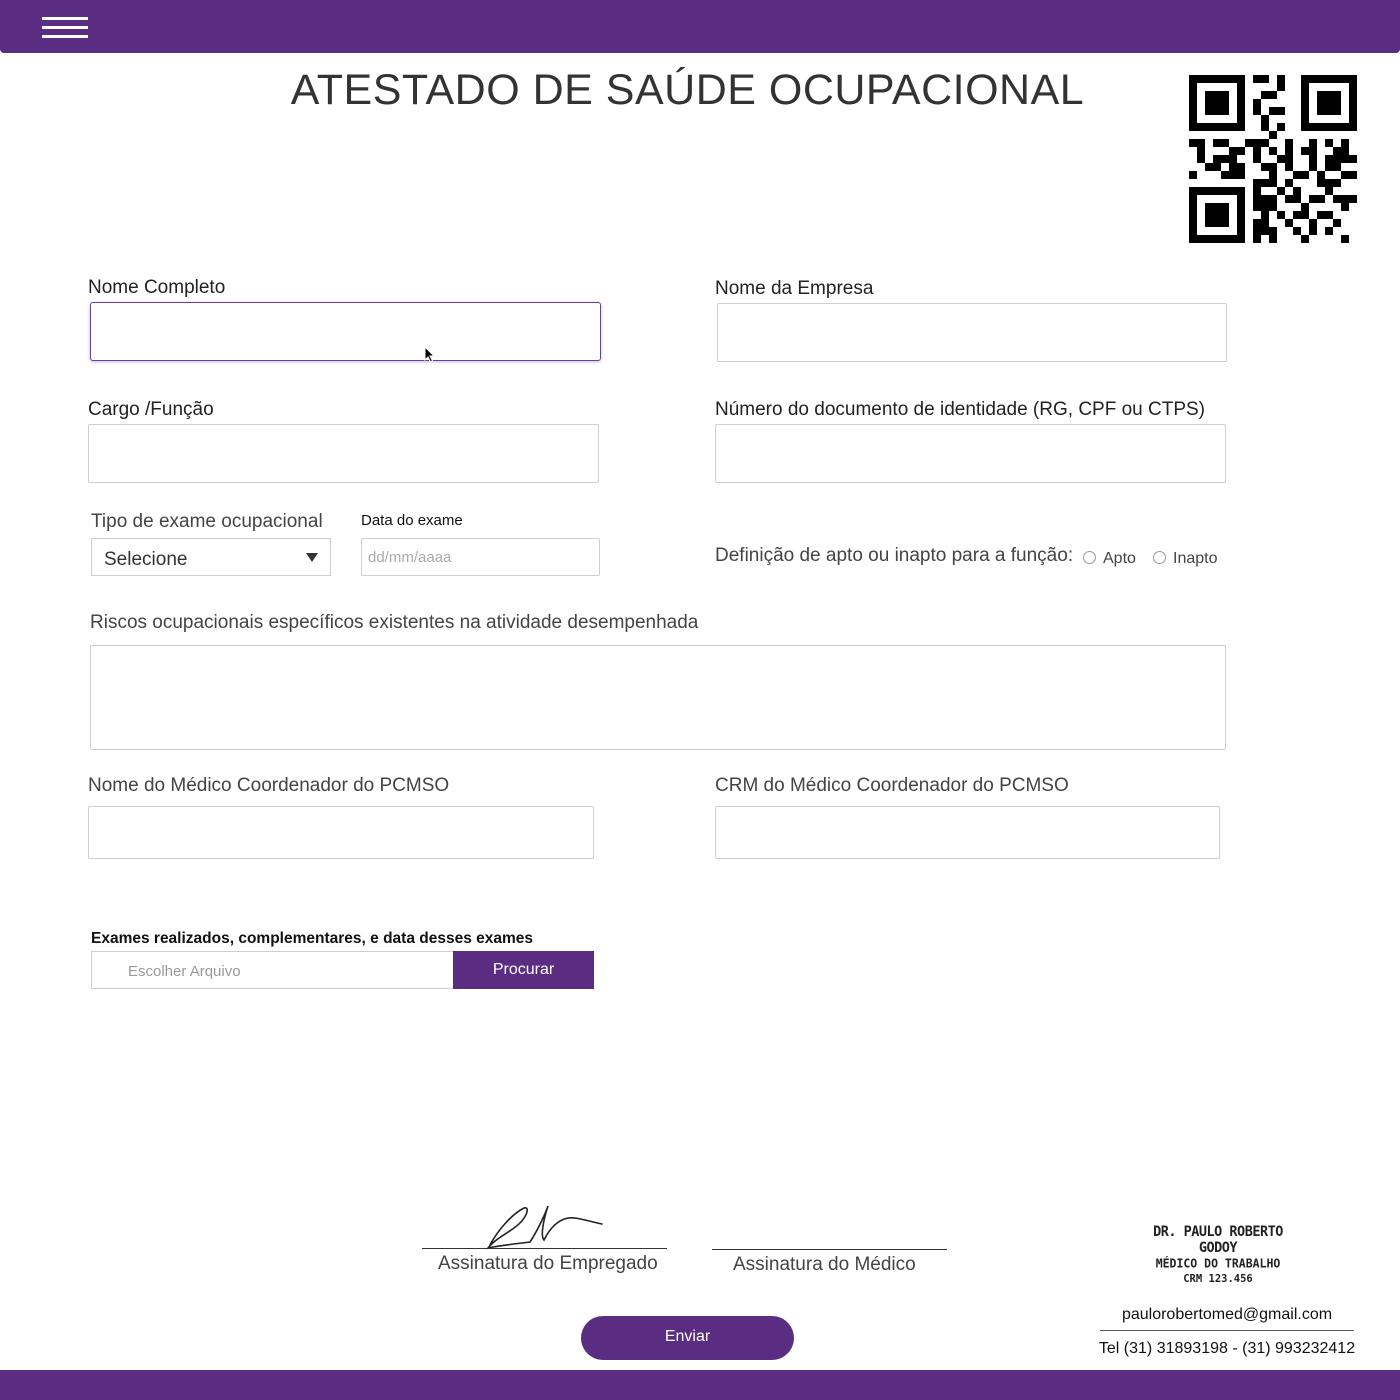 This screenshot has width=1400, height=1400. What do you see at coordinates (207, 521) in the screenshot?
I see `tipo-exame-label: Tipo de exame ocupacional` at bounding box center [207, 521].